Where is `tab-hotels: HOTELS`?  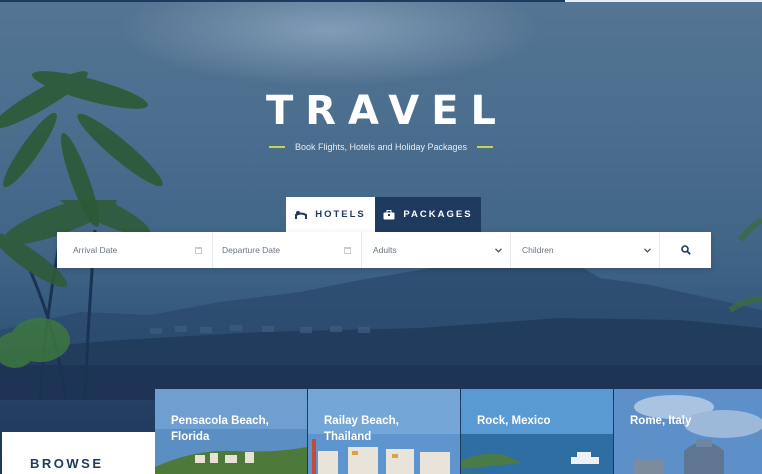 tab-hotels: HOTELS is located at coordinates (330, 214).